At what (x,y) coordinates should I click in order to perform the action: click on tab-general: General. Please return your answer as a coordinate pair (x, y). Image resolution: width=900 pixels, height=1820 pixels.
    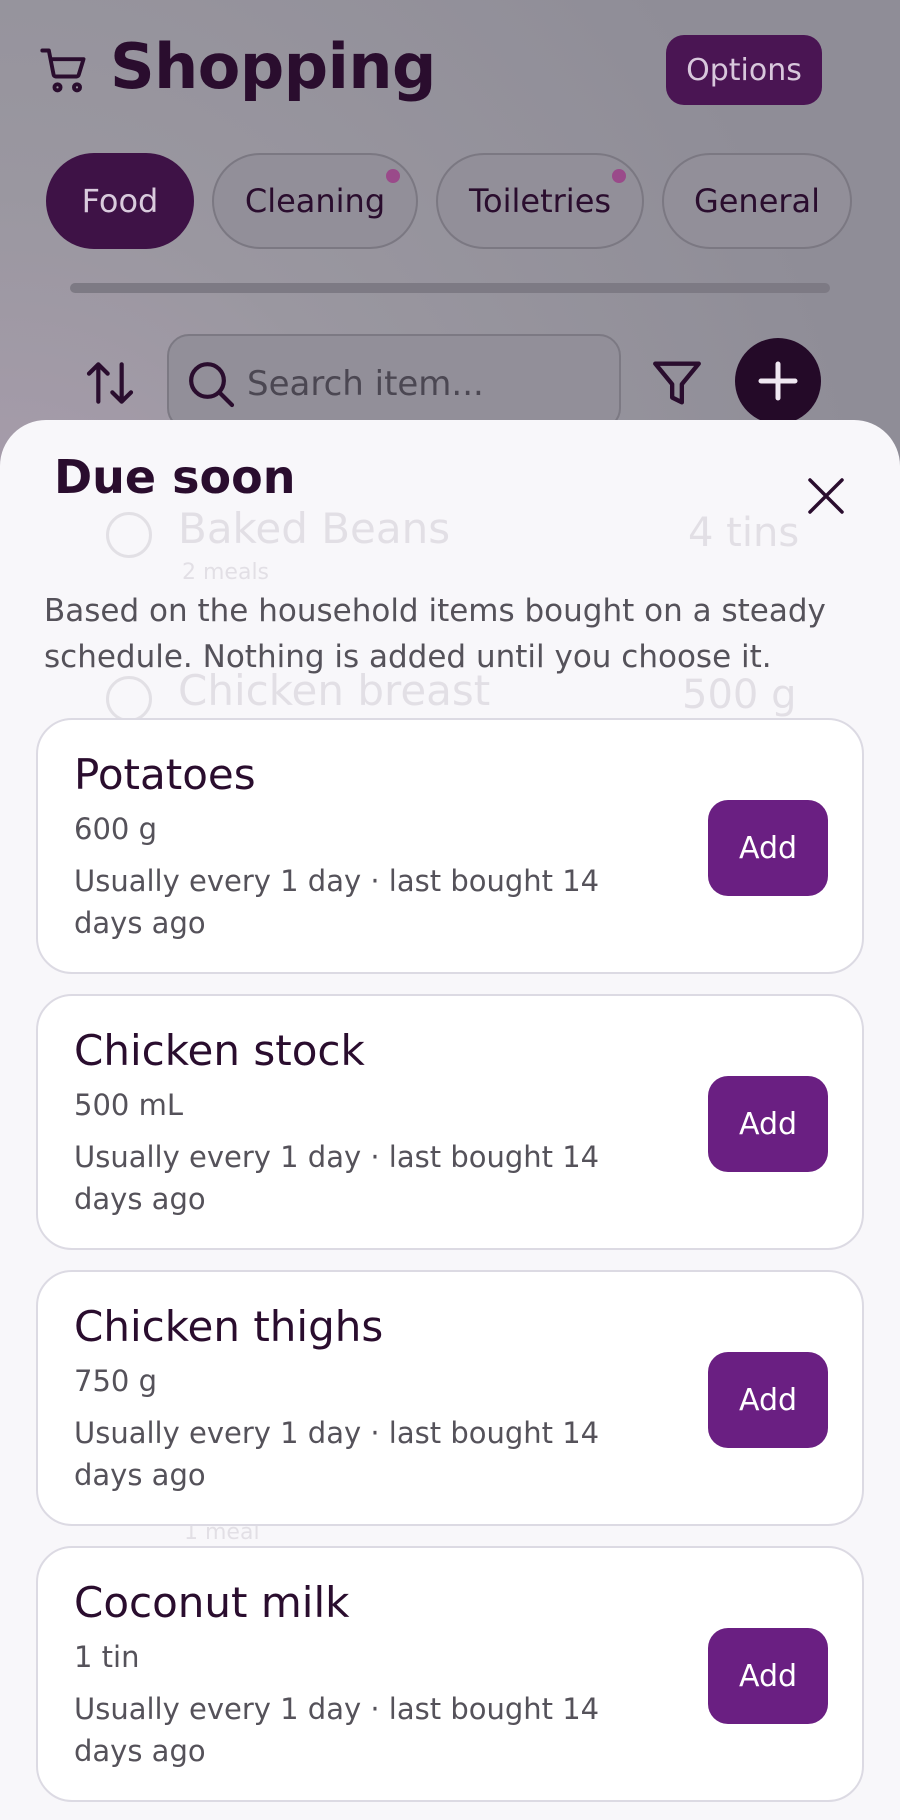
    Looking at the image, I should click on (757, 201).